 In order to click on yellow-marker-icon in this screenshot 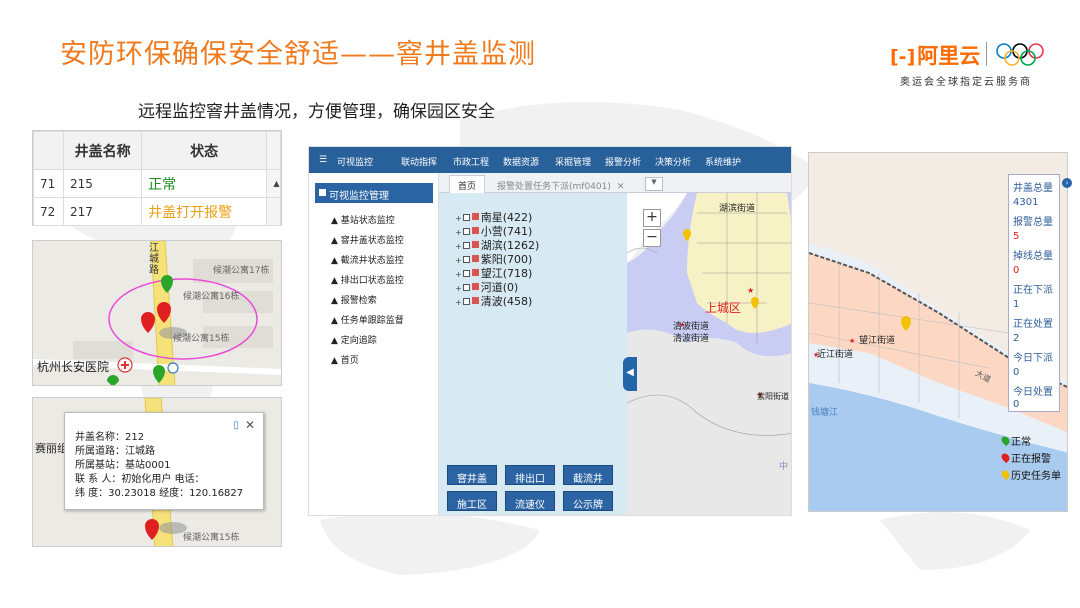, I will do `click(1005, 474)`.